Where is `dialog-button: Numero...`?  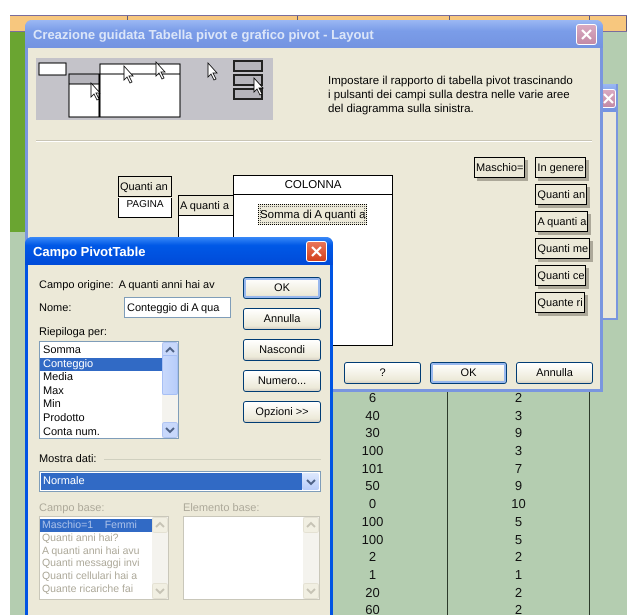 dialog-button: Numero... is located at coordinates (282, 381).